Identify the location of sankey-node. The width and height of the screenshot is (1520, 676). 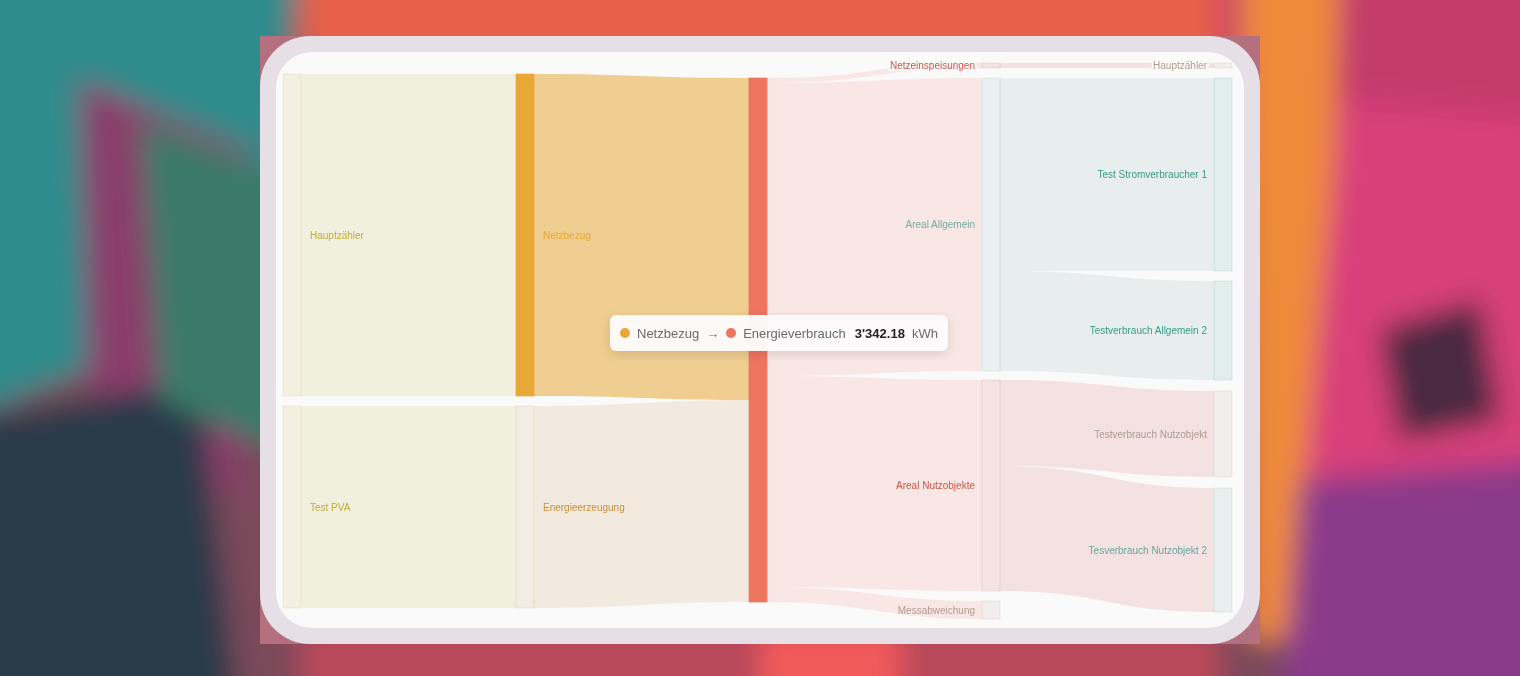
(525, 235).